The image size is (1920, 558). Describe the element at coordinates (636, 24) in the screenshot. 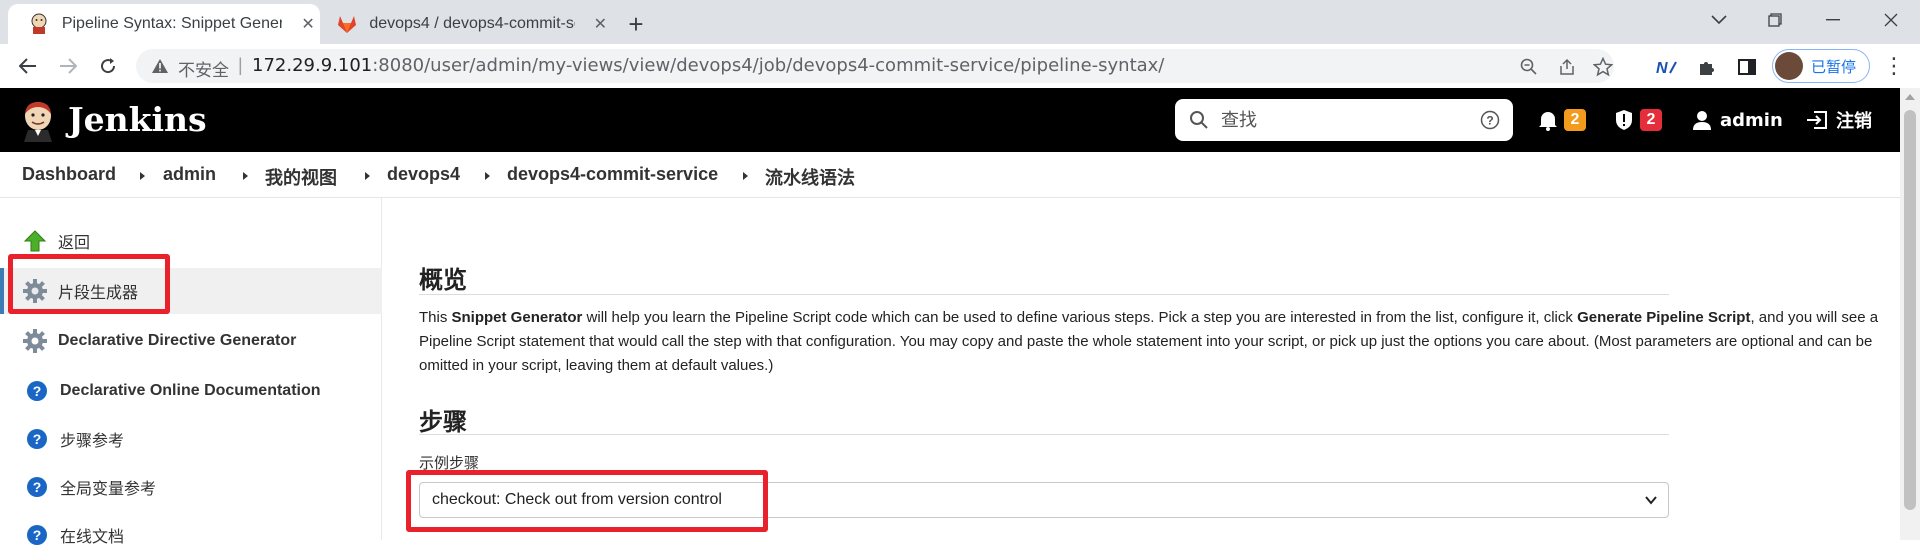

I see `new-tab-button: +` at that location.